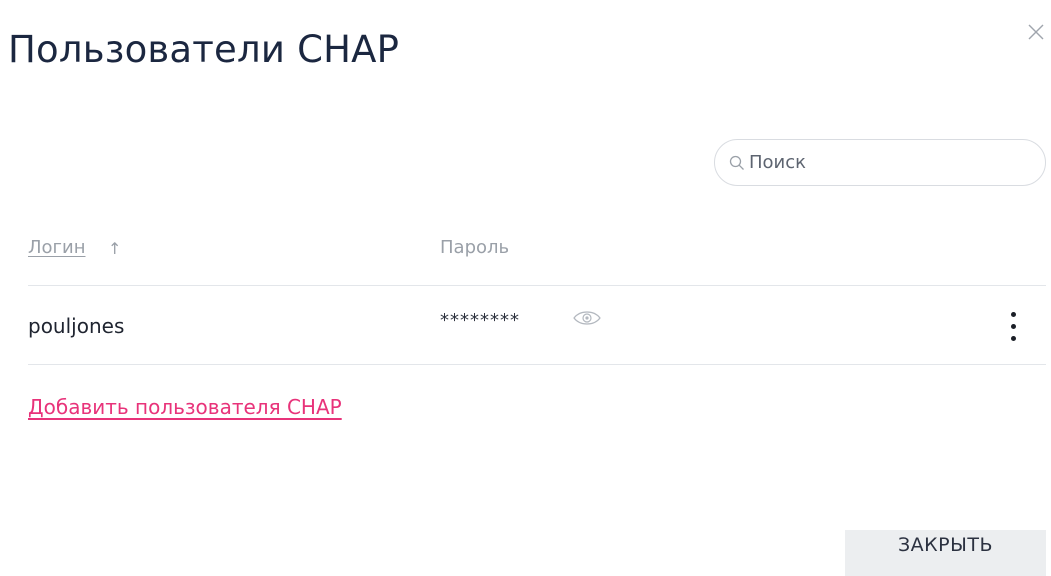 The height and width of the screenshot is (576, 1051). Describe the element at coordinates (76, 326) in the screenshot. I see `row-login: pouljones` at that location.